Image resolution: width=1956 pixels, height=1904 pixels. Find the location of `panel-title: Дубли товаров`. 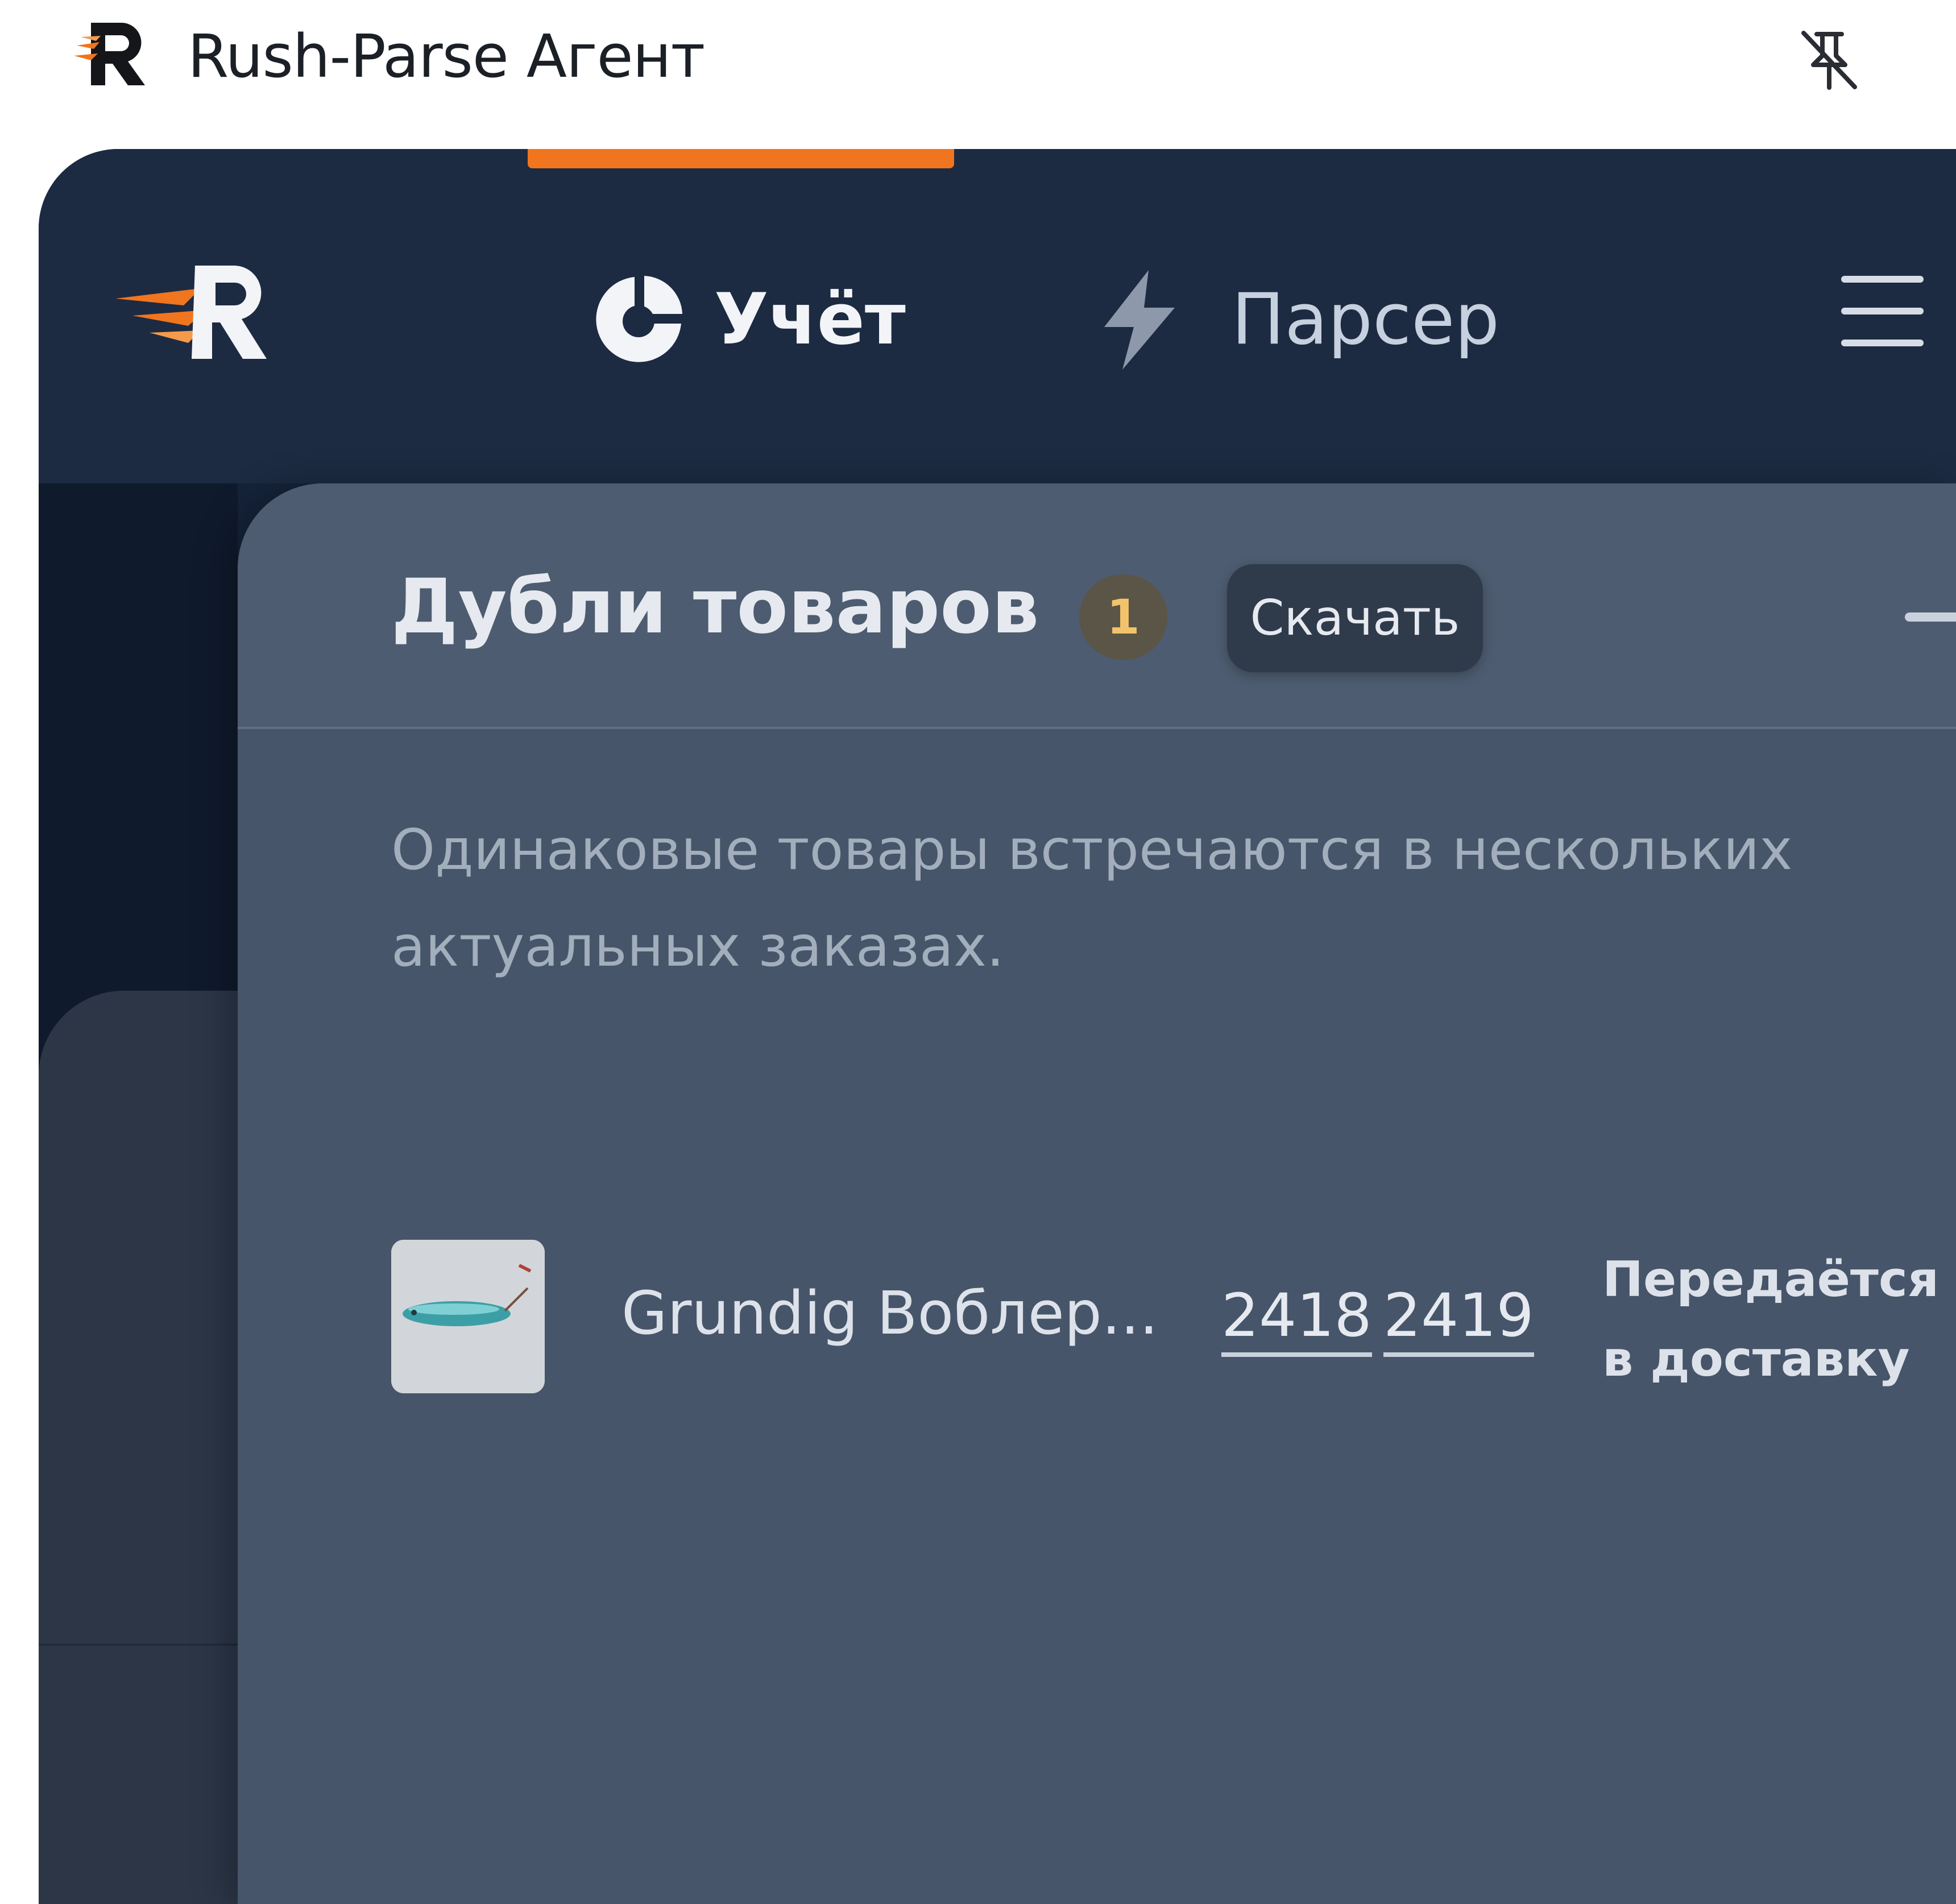

panel-title: Дубли товаров is located at coordinates (715, 607).